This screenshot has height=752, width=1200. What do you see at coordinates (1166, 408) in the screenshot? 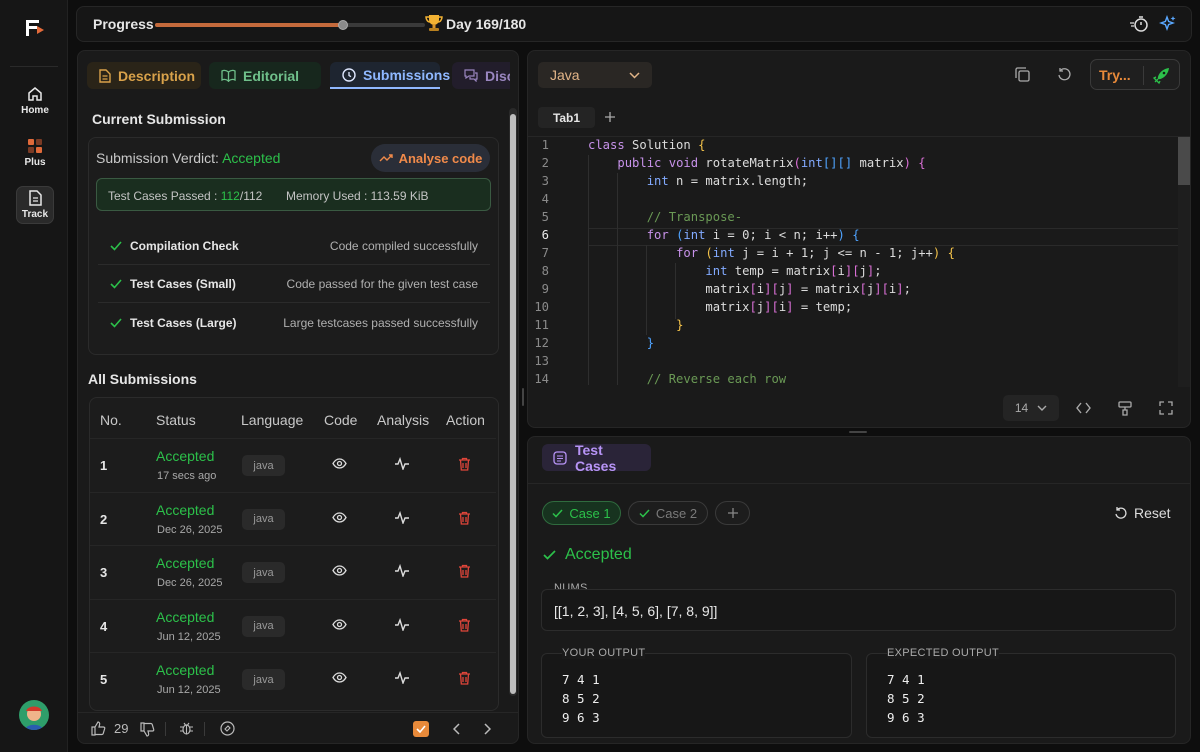
I see `fullscreen-icon` at bounding box center [1166, 408].